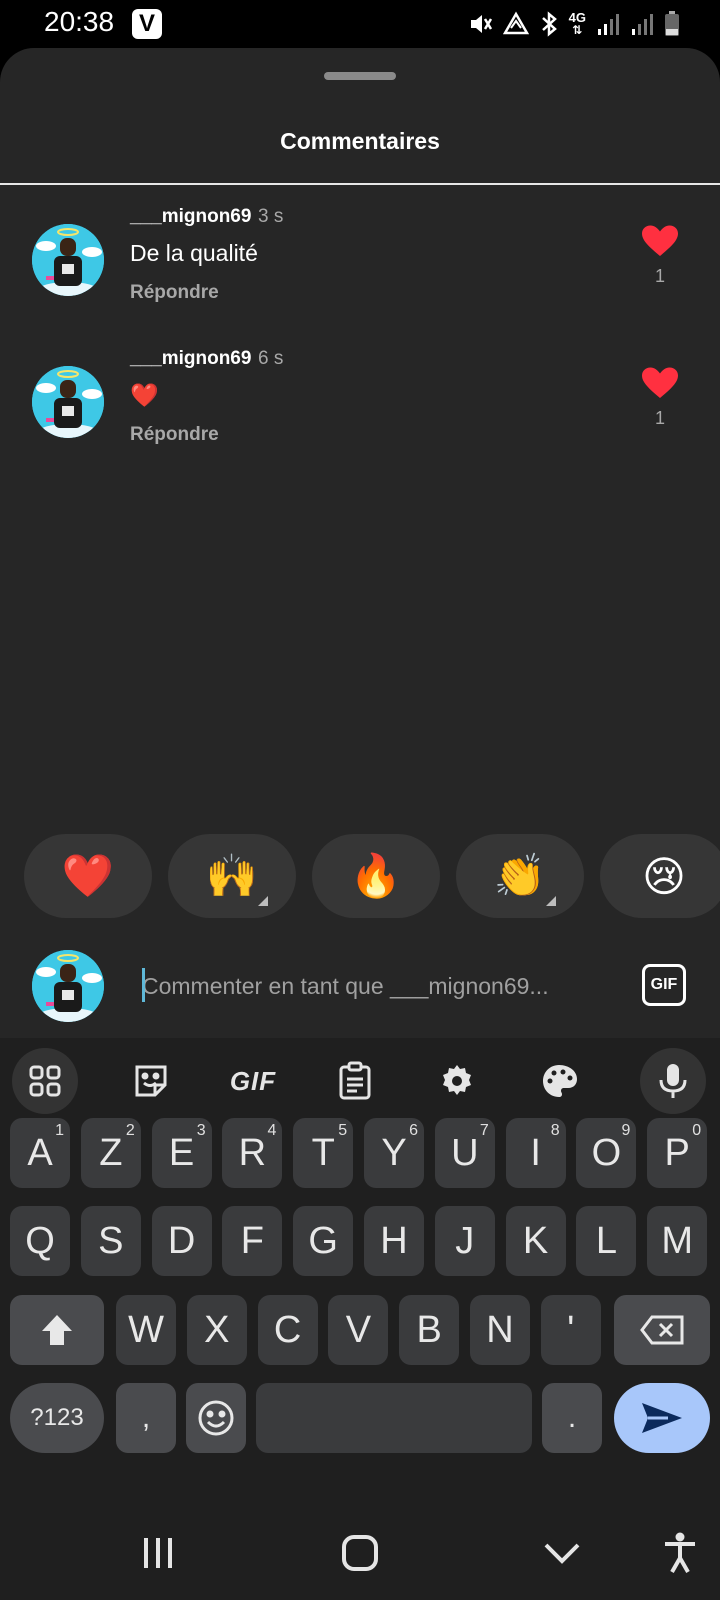  I want to click on key-f: F, so click(252, 1241).